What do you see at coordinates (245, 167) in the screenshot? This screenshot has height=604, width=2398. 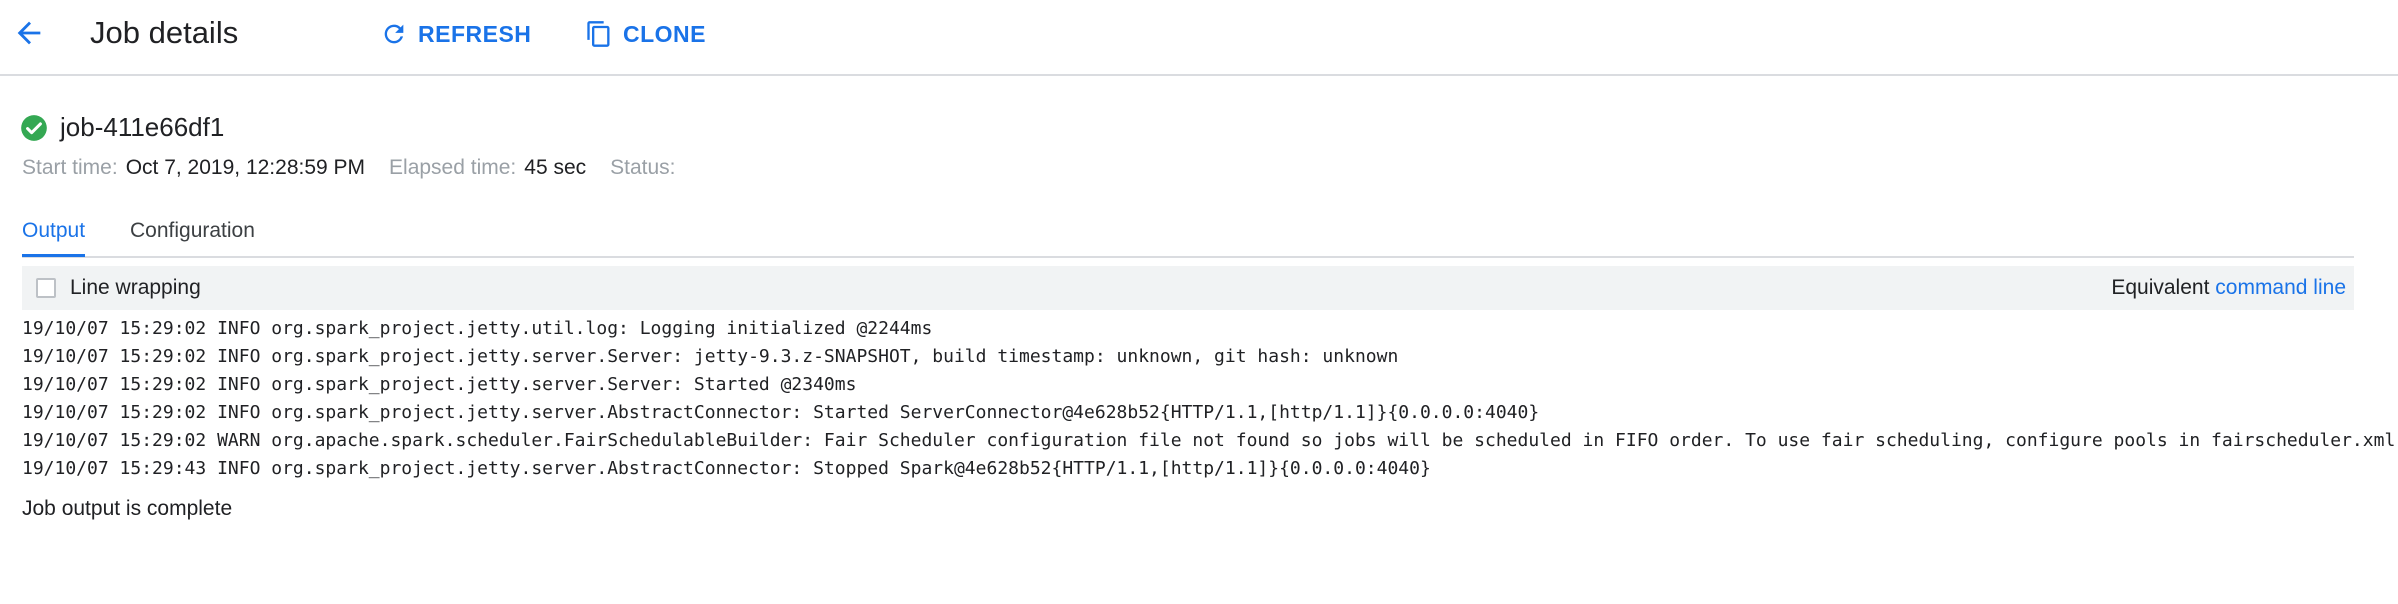 I see `start-time-value: Oct 7, 2019, 12:28:59 PM` at bounding box center [245, 167].